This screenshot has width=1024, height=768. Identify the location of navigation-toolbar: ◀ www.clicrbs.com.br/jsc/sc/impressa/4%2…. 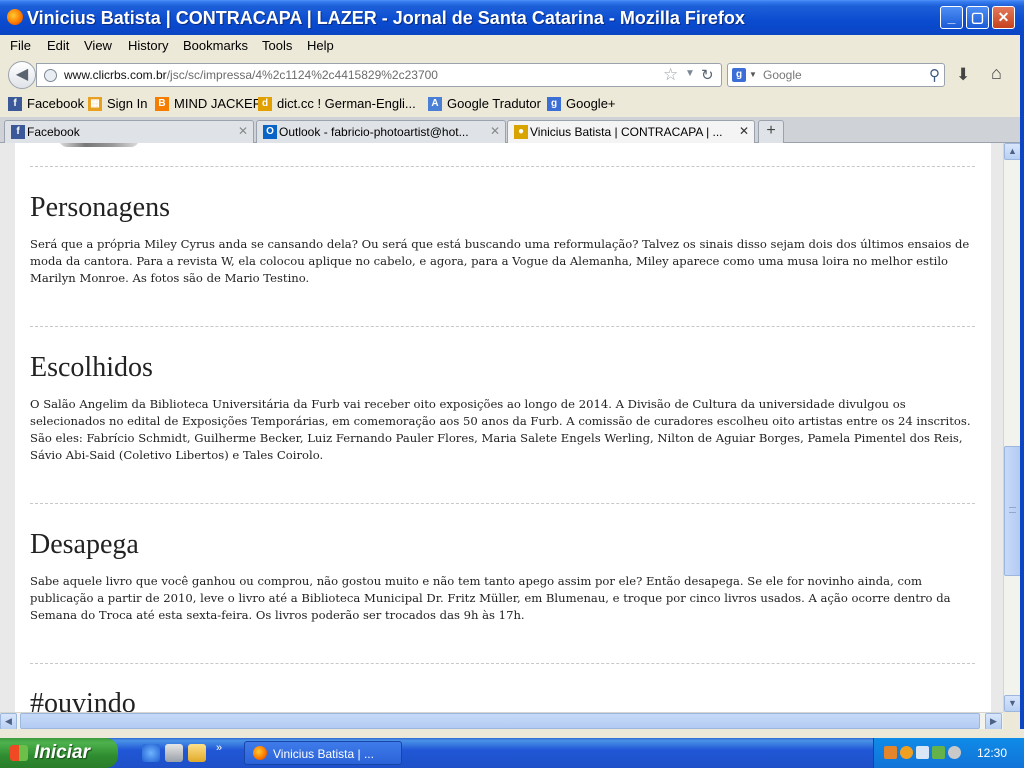
(512, 75).